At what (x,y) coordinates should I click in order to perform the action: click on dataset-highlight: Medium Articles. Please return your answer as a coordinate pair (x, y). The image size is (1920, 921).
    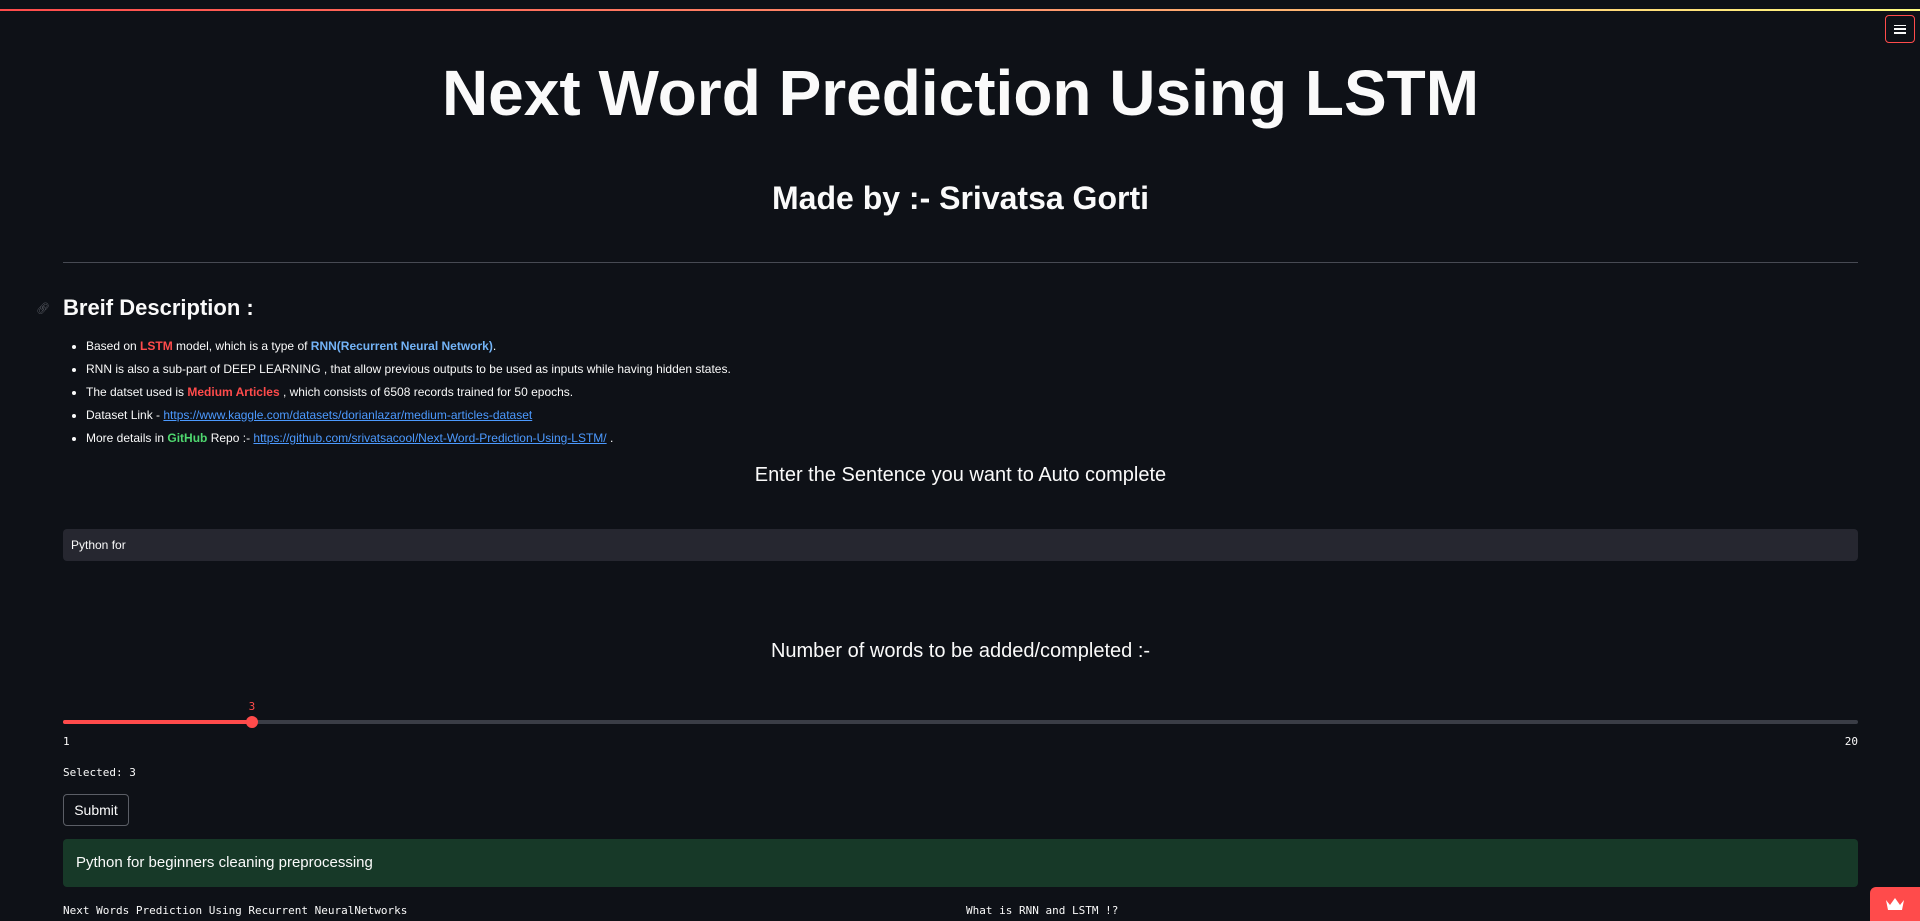
    Looking at the image, I should click on (233, 392).